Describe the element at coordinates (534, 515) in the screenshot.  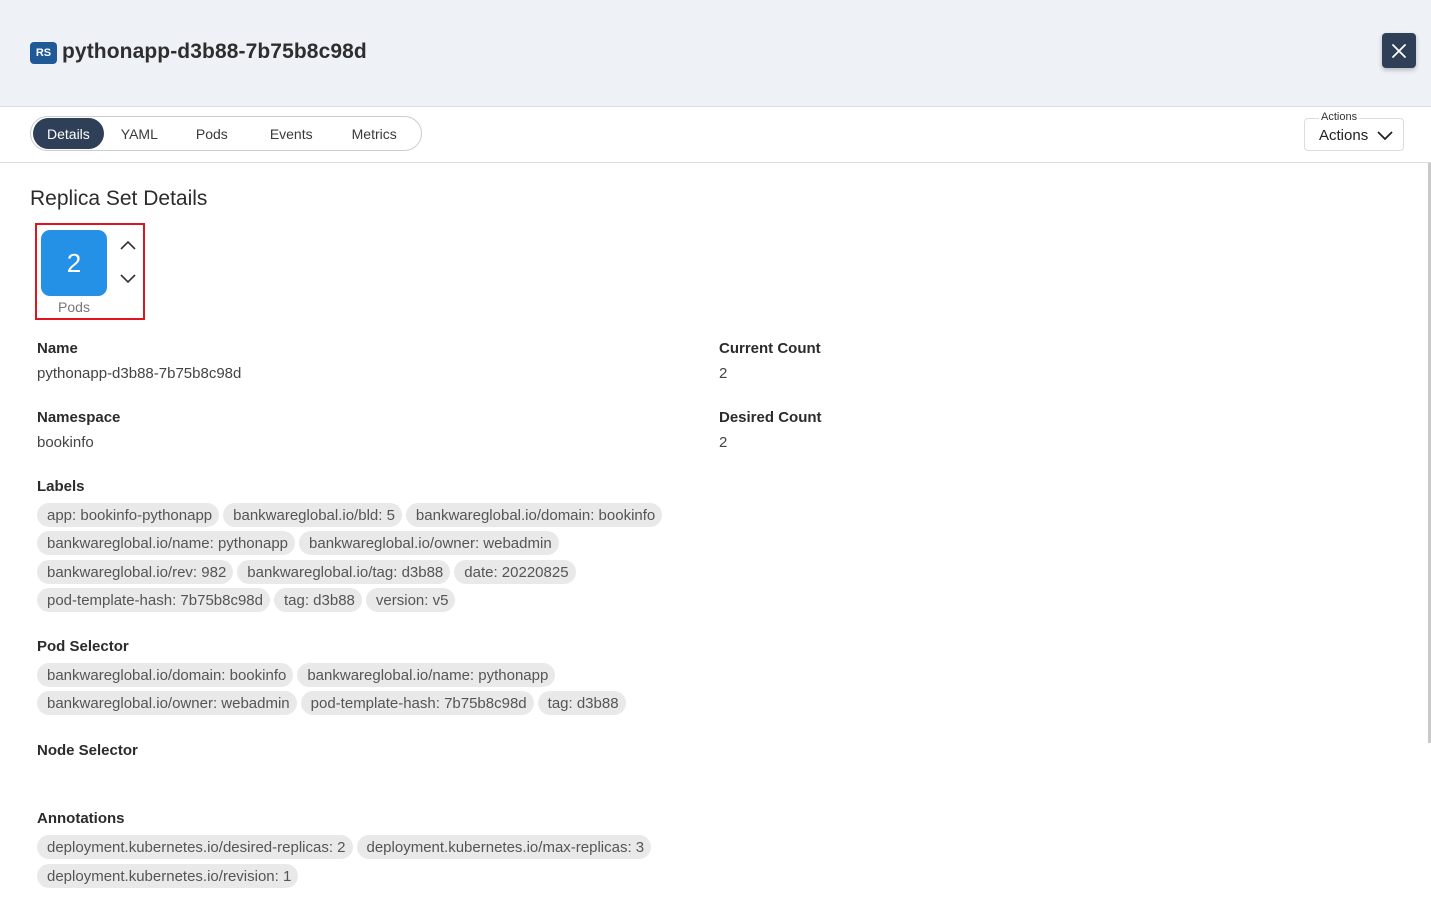
I see `label-chip: bankwareglobal.io/domain: bookinfo` at that location.